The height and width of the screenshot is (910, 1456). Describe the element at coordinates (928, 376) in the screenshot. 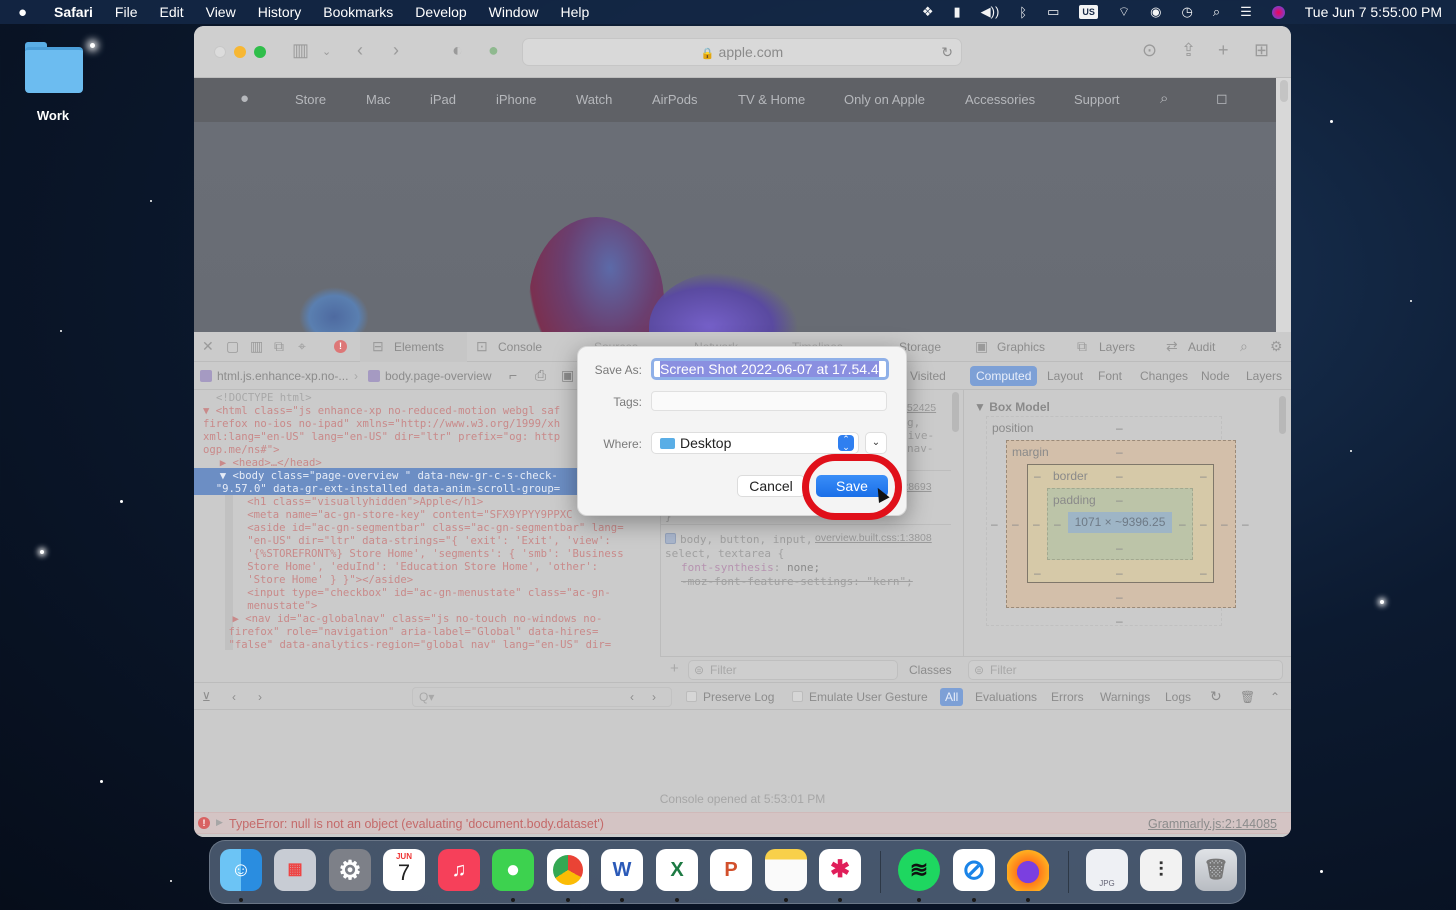

I see `visited-label: Visited` at that location.